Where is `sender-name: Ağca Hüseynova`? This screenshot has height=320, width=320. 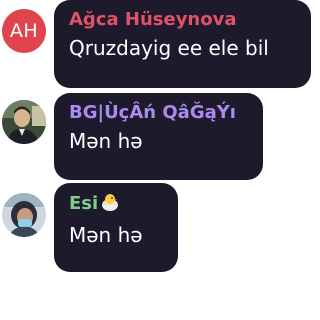
sender-name: Ağca Hüseynova is located at coordinates (182, 20).